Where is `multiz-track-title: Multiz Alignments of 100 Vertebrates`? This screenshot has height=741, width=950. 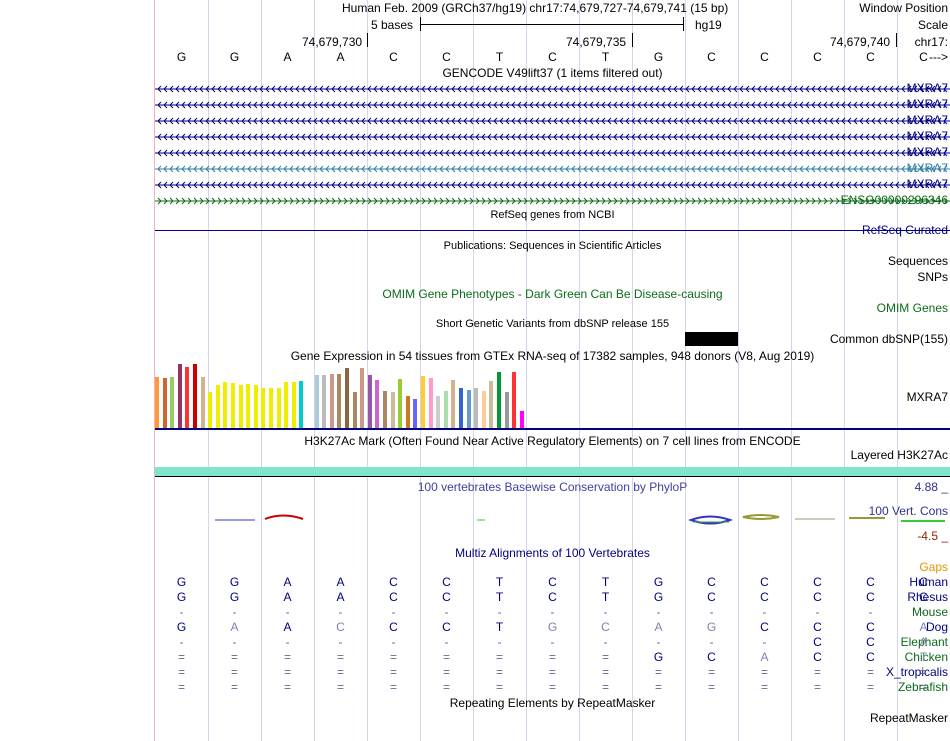 multiz-track-title: Multiz Alignments of 100 Vertebrates is located at coordinates (552, 553).